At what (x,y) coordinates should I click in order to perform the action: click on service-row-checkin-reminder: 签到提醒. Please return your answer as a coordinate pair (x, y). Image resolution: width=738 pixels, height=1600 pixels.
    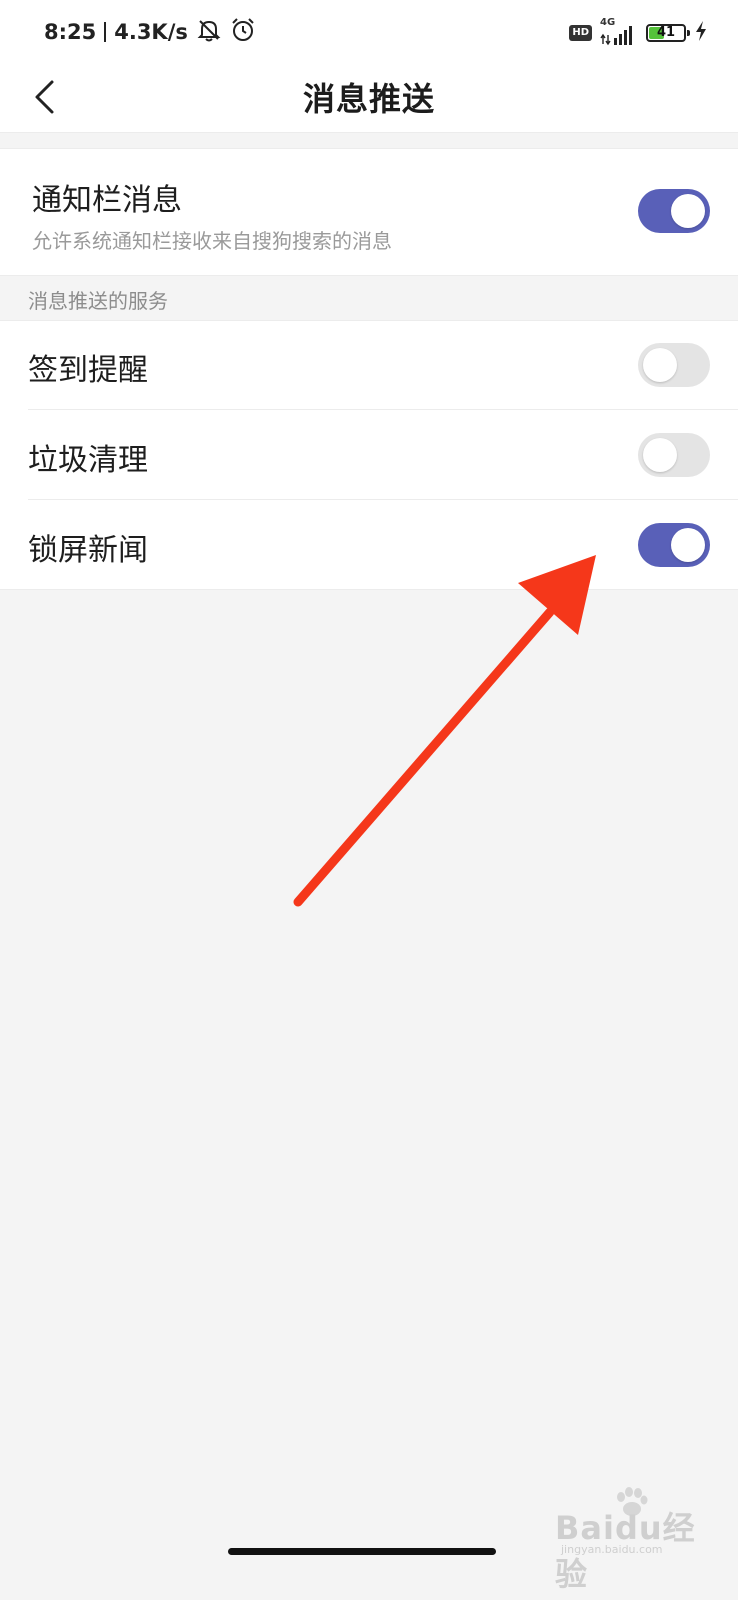
    Looking at the image, I should click on (369, 365).